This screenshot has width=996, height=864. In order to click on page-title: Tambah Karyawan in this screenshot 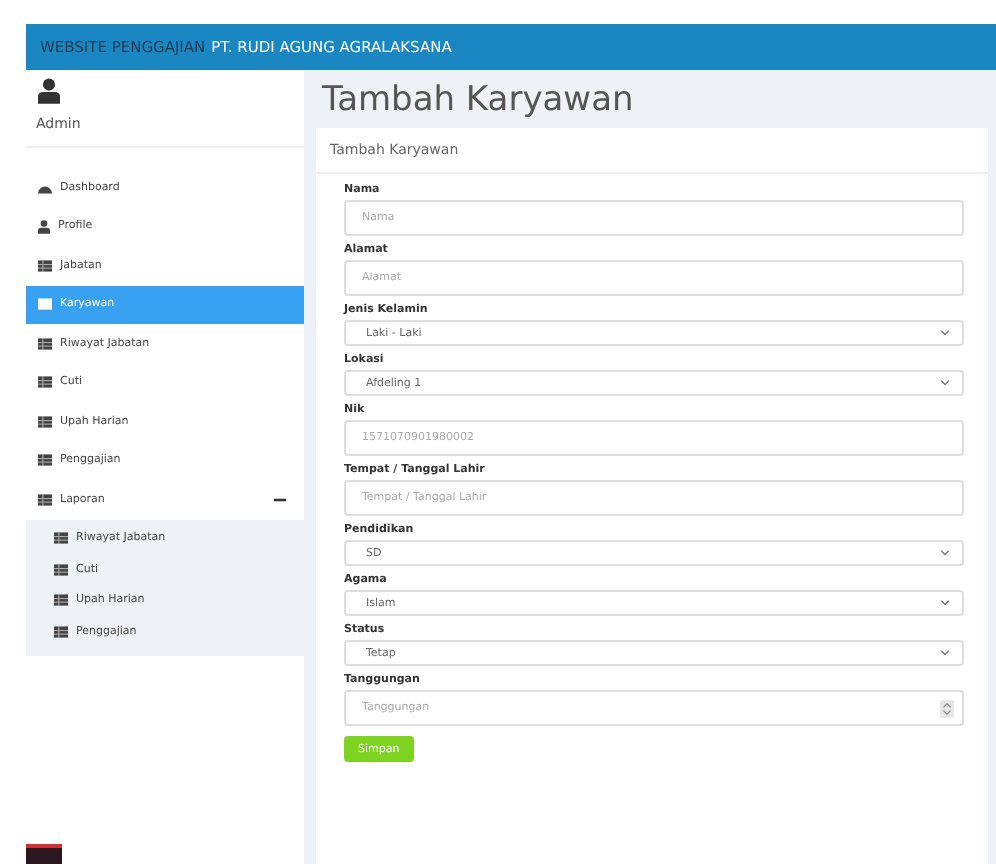, I will do `click(478, 101)`.